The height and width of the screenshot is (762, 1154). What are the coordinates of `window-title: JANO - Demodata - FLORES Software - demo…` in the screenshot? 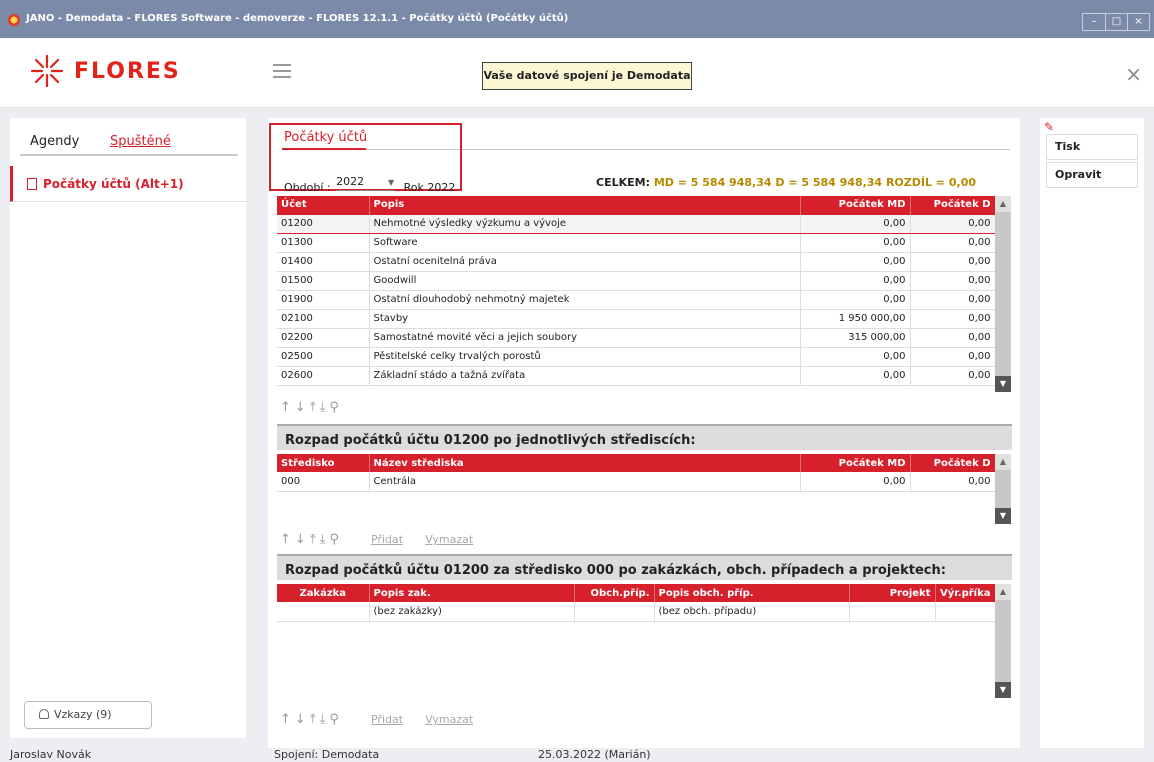 It's located at (297, 18).